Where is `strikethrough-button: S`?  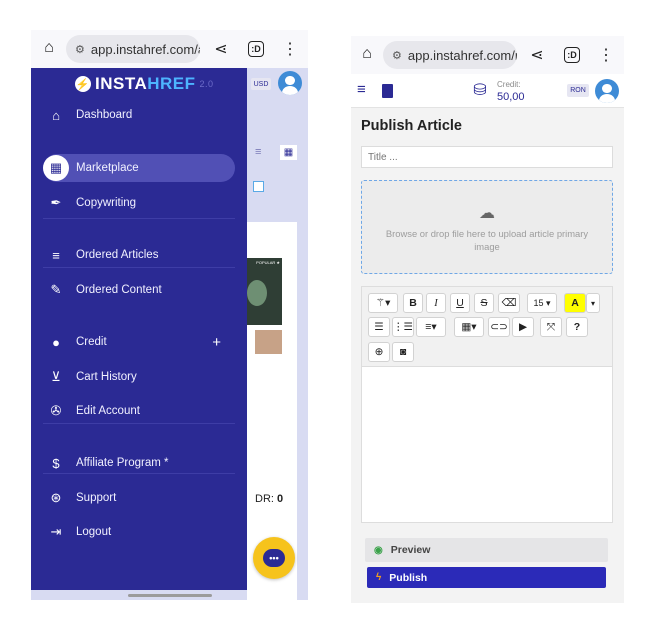
strikethrough-button: S is located at coordinates (484, 303).